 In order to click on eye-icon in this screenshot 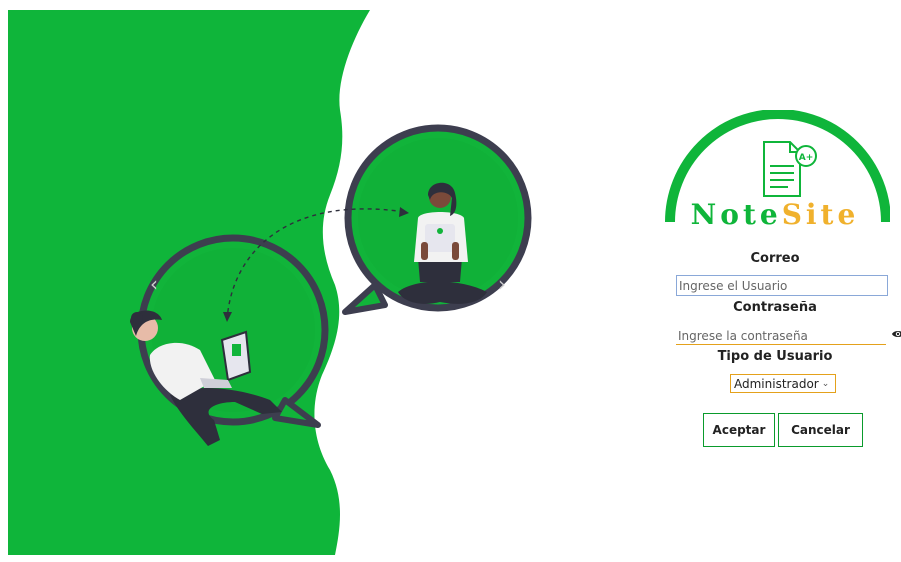, I will do `click(896, 334)`.